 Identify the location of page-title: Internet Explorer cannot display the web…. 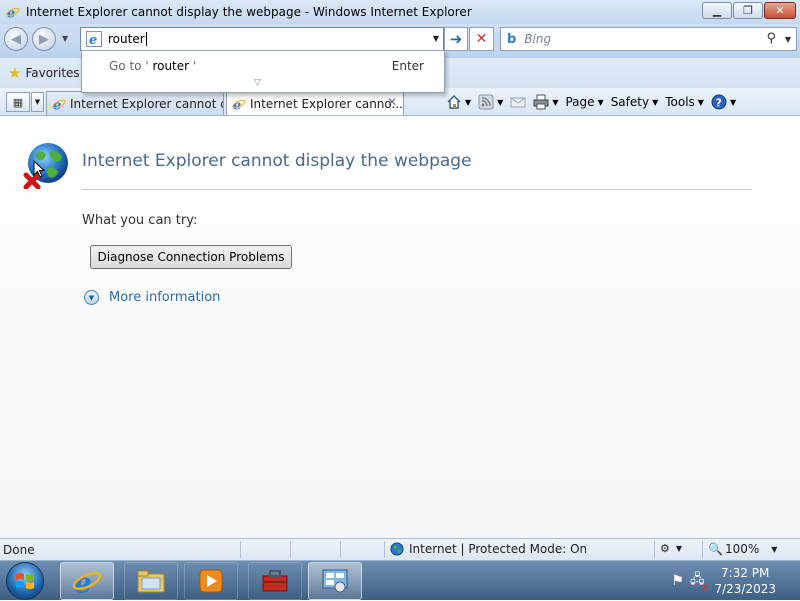
(277, 161).